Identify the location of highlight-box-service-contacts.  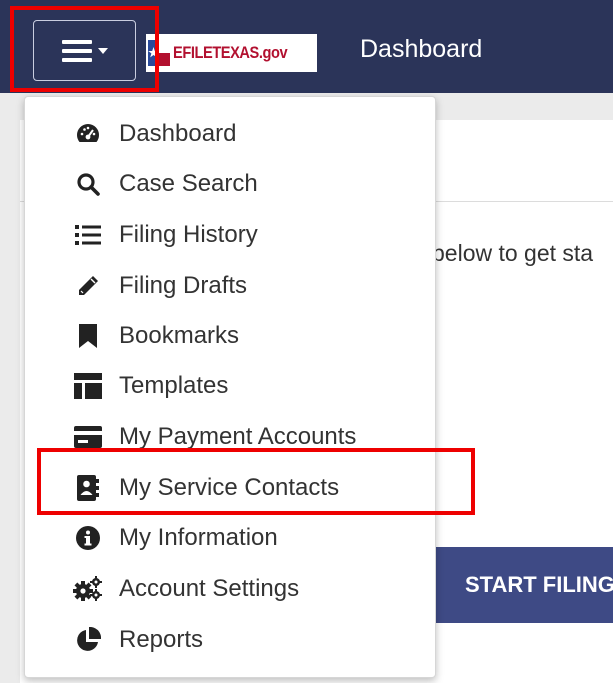
(256, 481).